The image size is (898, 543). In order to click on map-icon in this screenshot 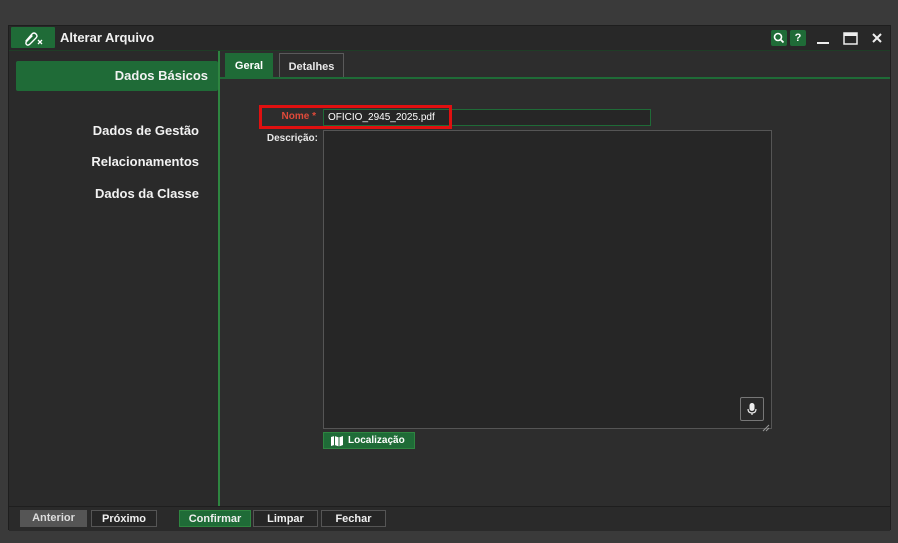, I will do `click(337, 443)`.